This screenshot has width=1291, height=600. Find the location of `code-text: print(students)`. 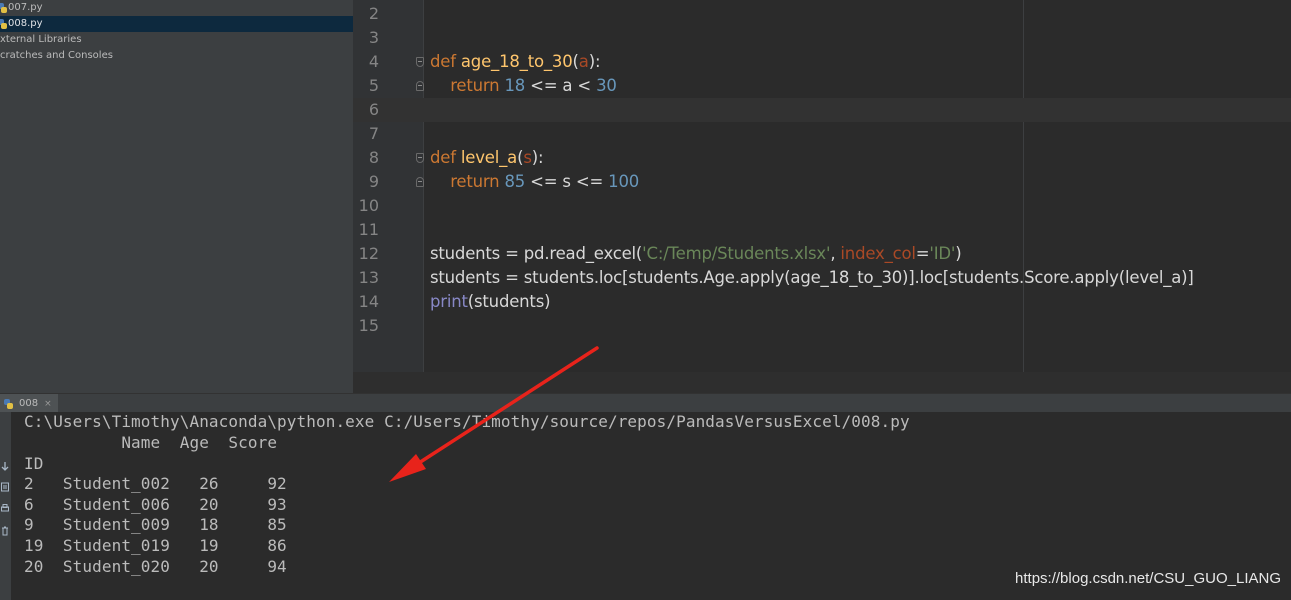

code-text: print(students) is located at coordinates (490, 301).